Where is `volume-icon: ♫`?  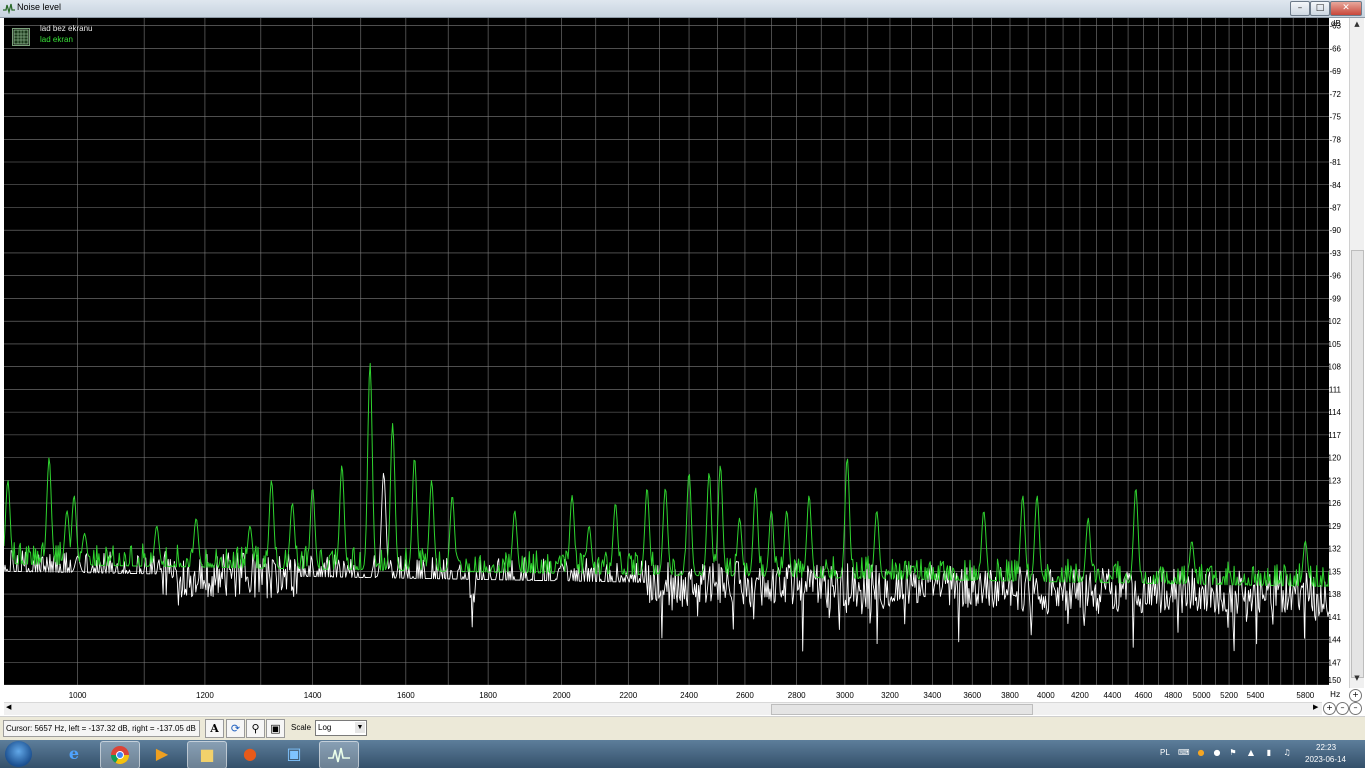
volume-icon: ♫ is located at coordinates (1287, 753).